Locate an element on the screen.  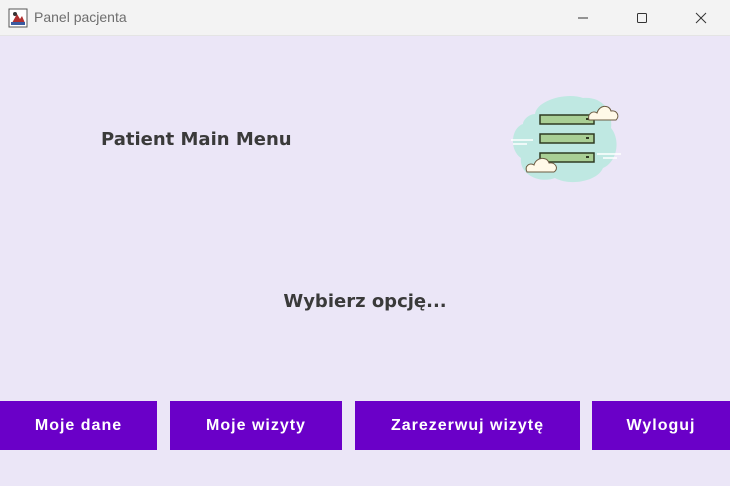
page-title: Patient Main Menu is located at coordinates (196, 139).